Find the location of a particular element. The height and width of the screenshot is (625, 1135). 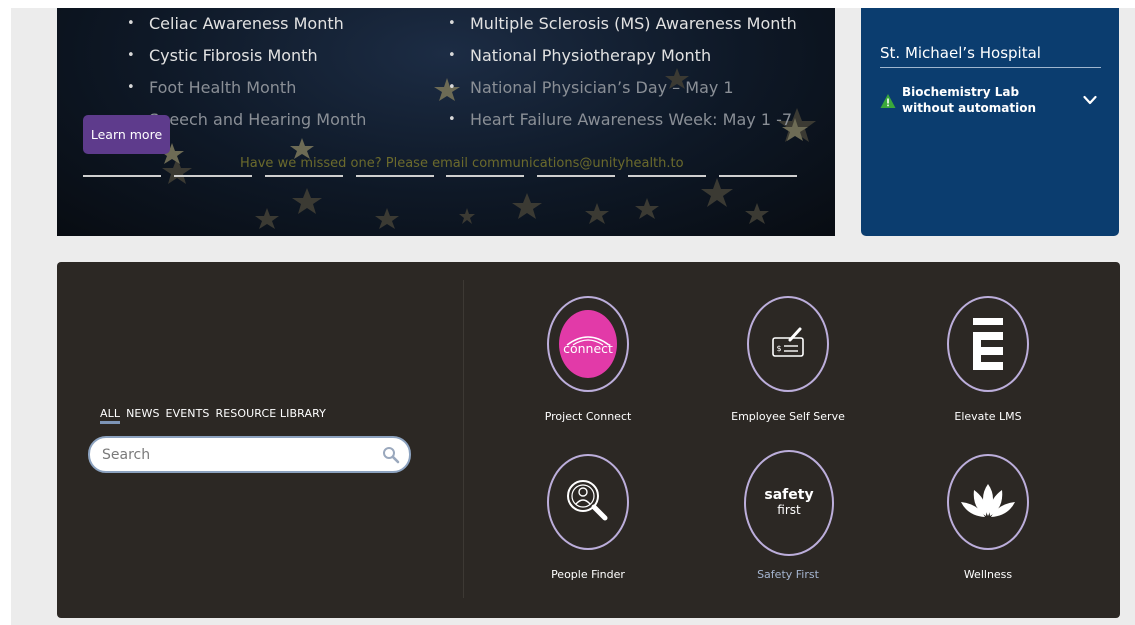

lotus-icon is located at coordinates (988, 502).